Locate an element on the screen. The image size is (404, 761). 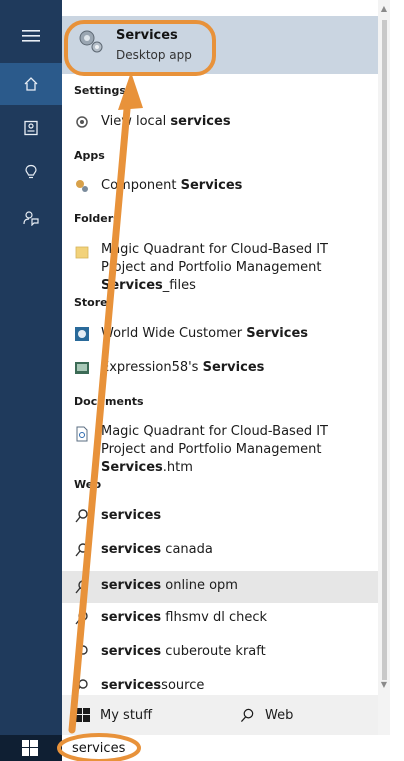
services-gear-icon is located at coordinates (91, 41).